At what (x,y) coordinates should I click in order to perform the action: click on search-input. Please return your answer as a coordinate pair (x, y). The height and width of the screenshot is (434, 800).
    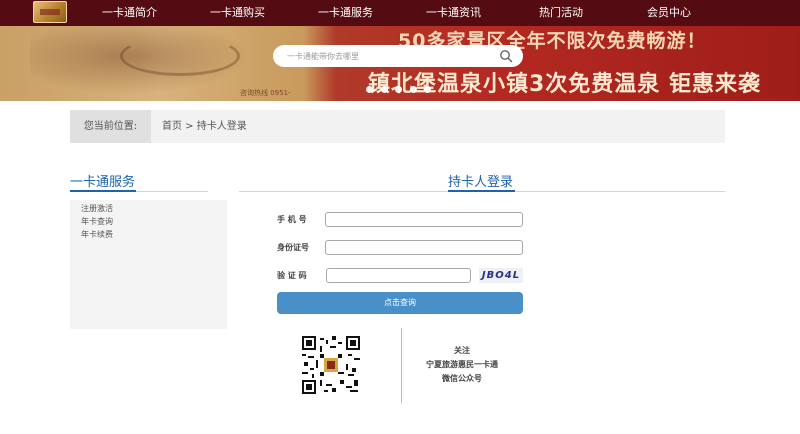
    Looking at the image, I should click on (387, 56).